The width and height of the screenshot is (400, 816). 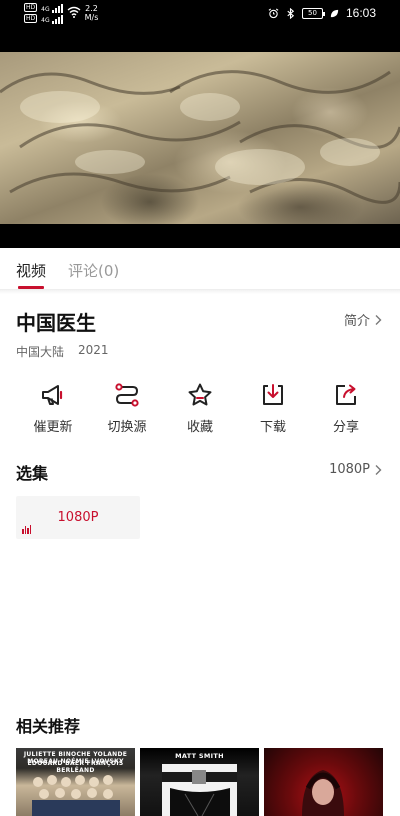 I want to click on now-playing-icon, so click(x=26, y=529).